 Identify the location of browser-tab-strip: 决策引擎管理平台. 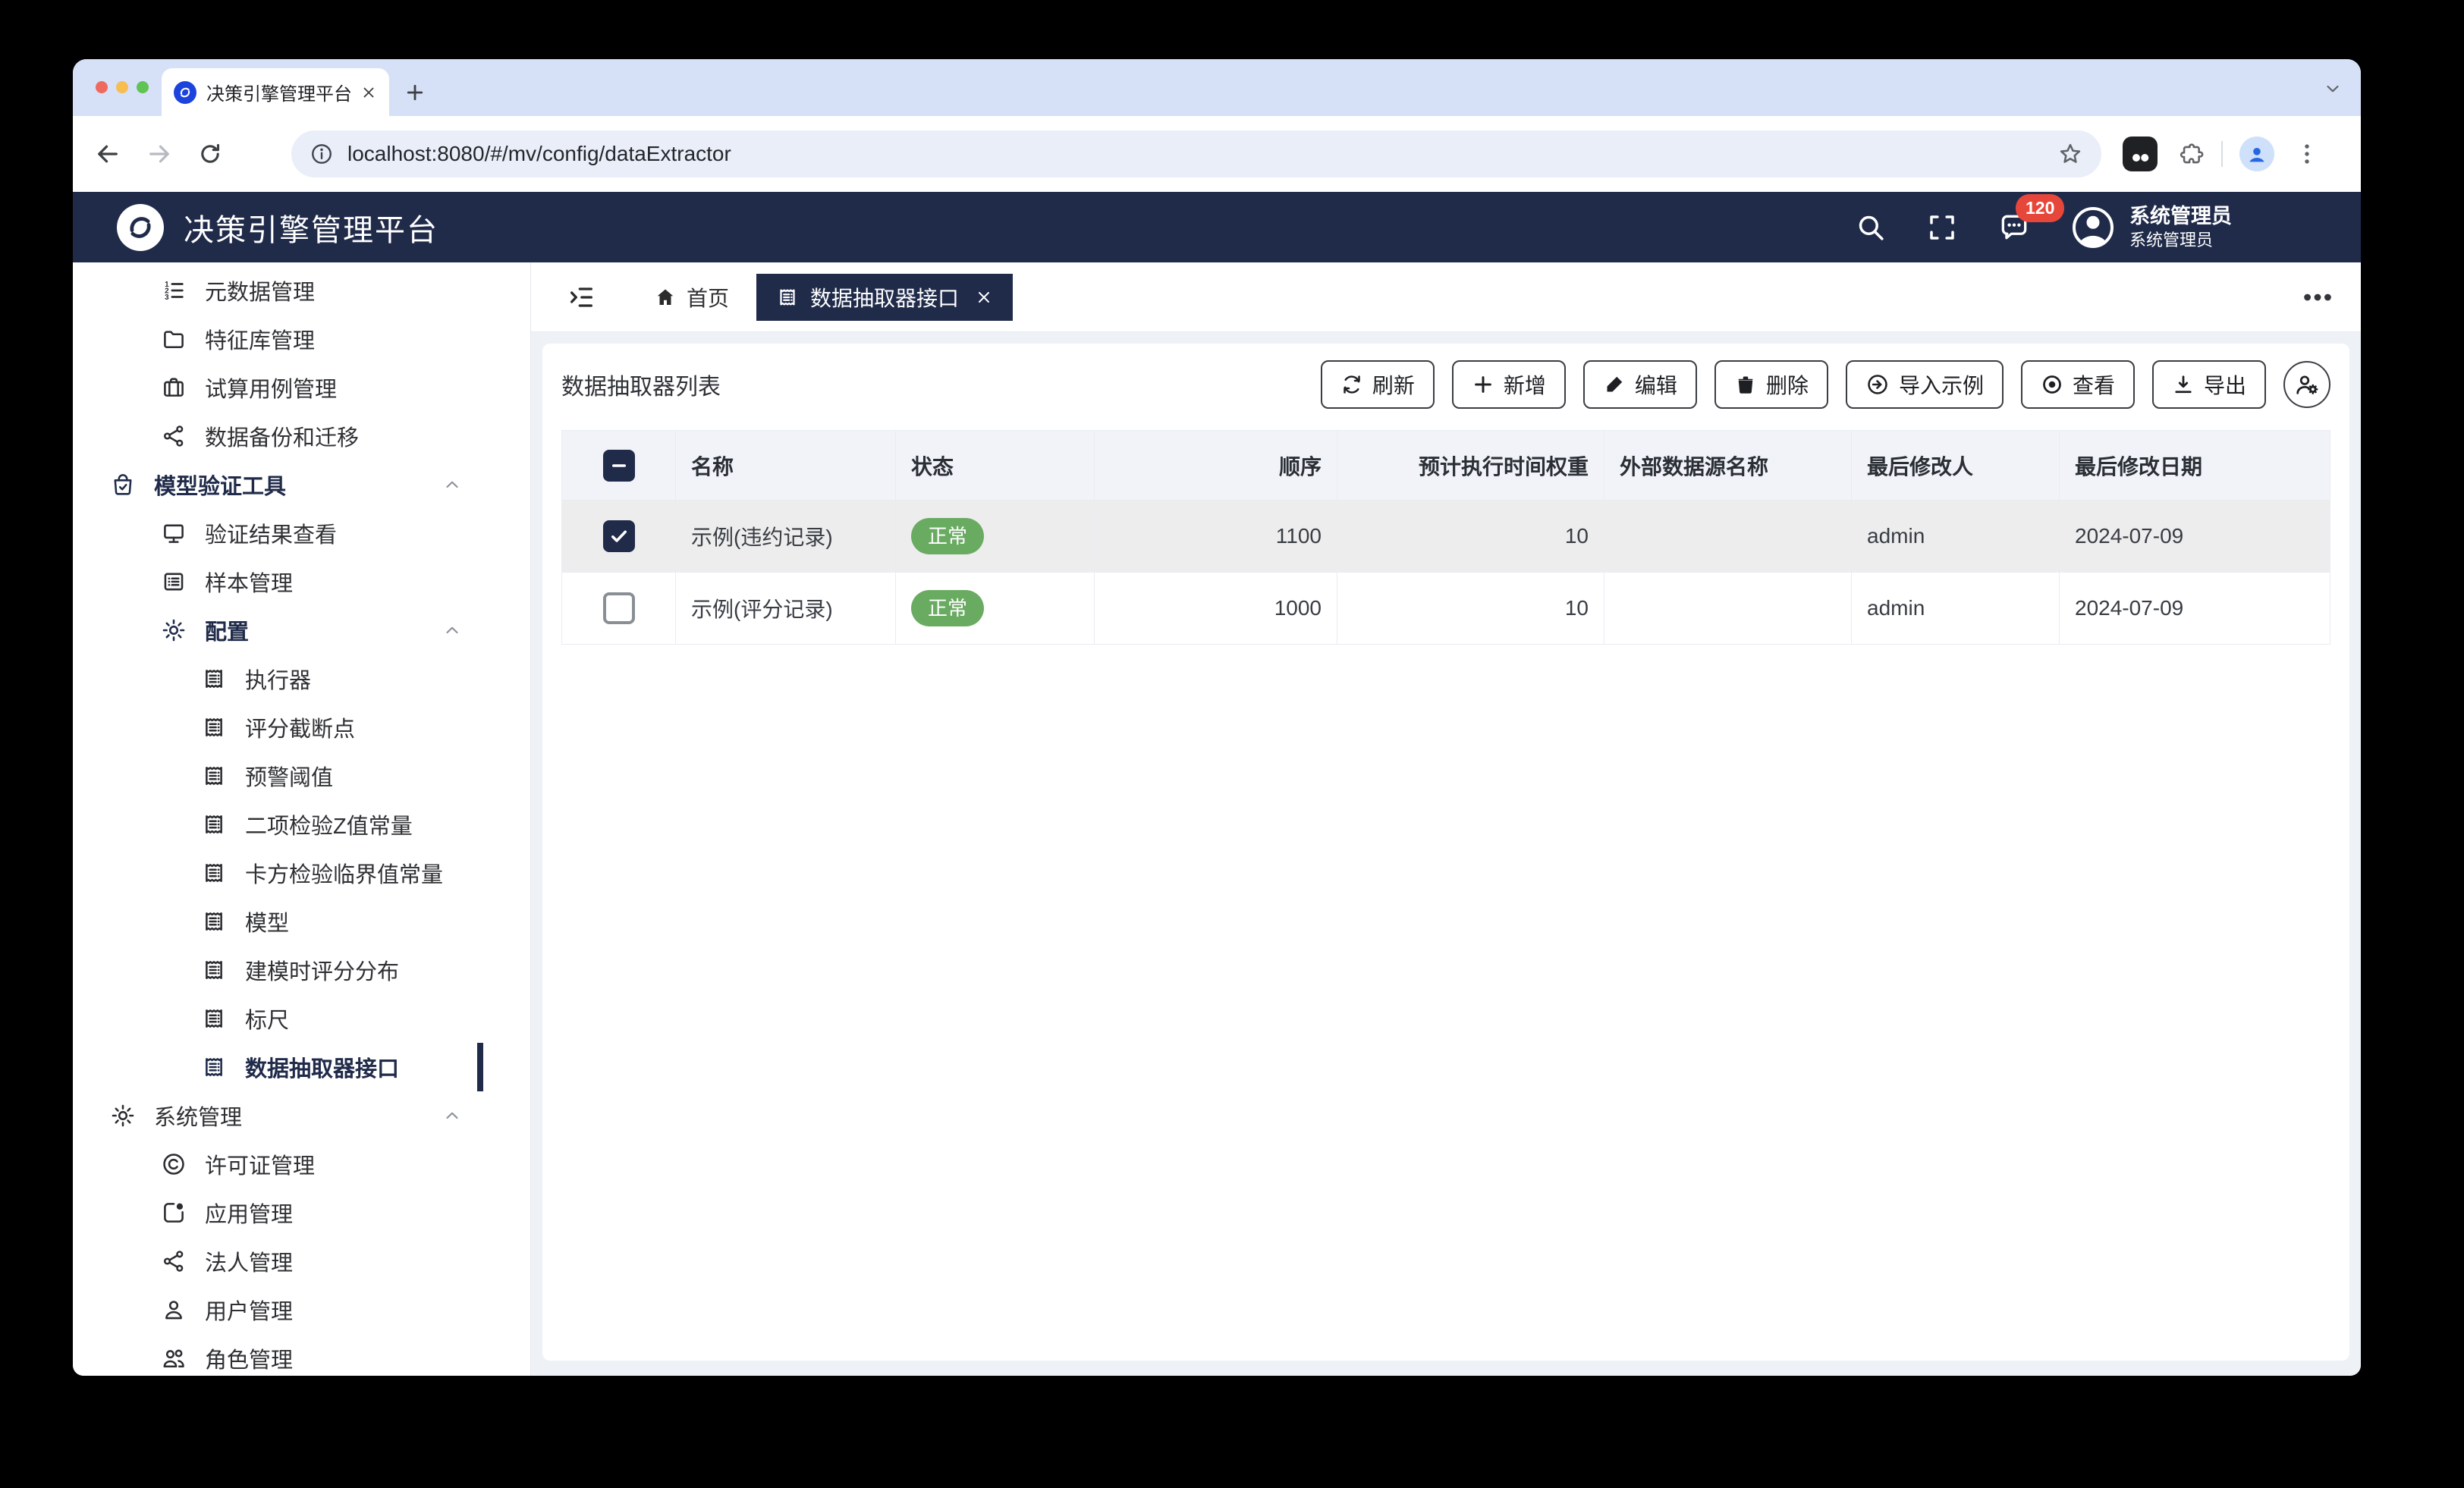
(1217, 87).